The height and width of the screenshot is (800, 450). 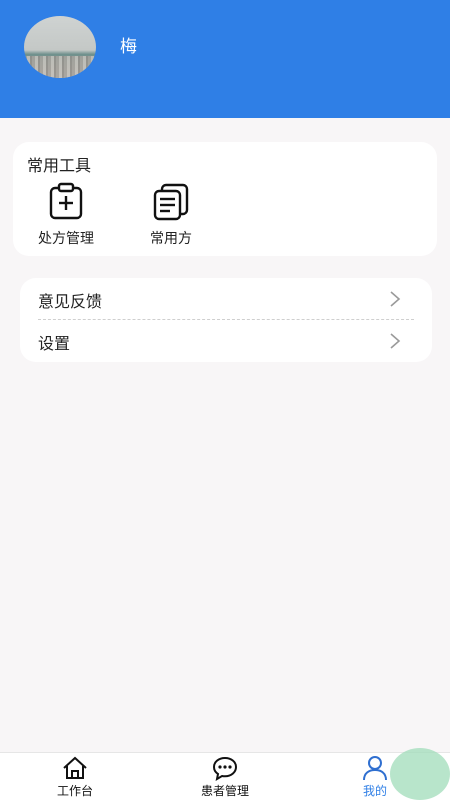 What do you see at coordinates (420, 774) in the screenshot?
I see `touch-indicator` at bounding box center [420, 774].